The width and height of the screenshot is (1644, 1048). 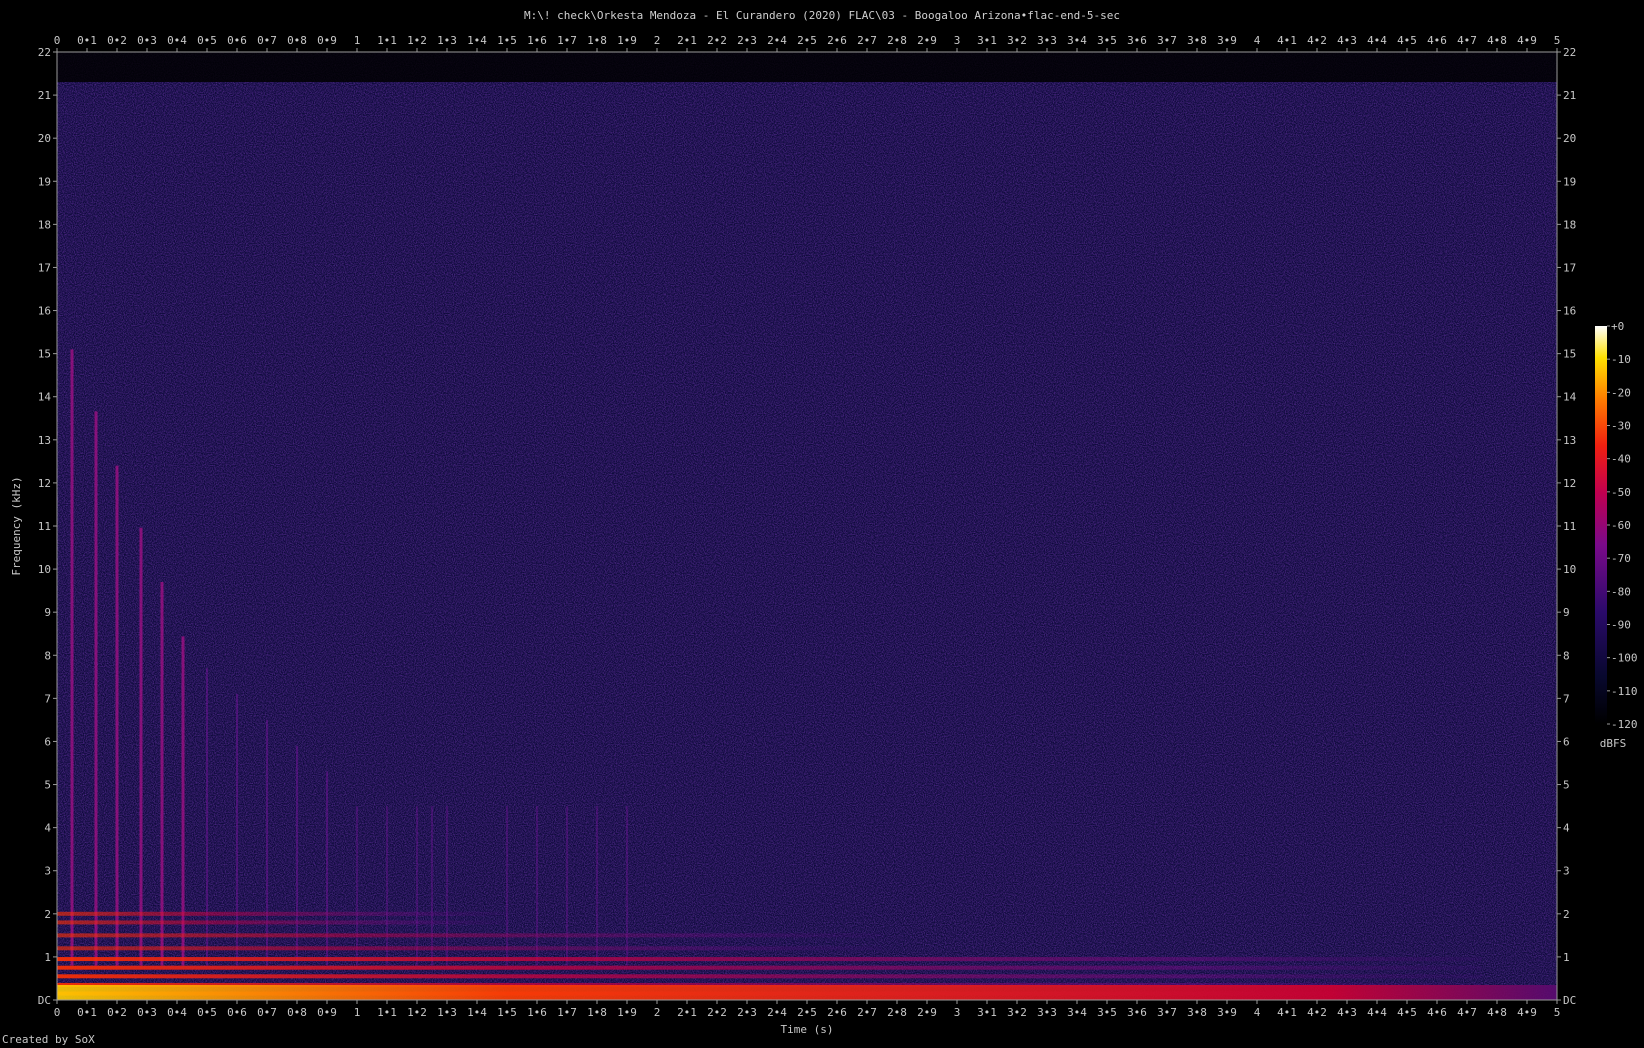 What do you see at coordinates (44, 1000) in the screenshot?
I see `y-tick-label: DC` at bounding box center [44, 1000].